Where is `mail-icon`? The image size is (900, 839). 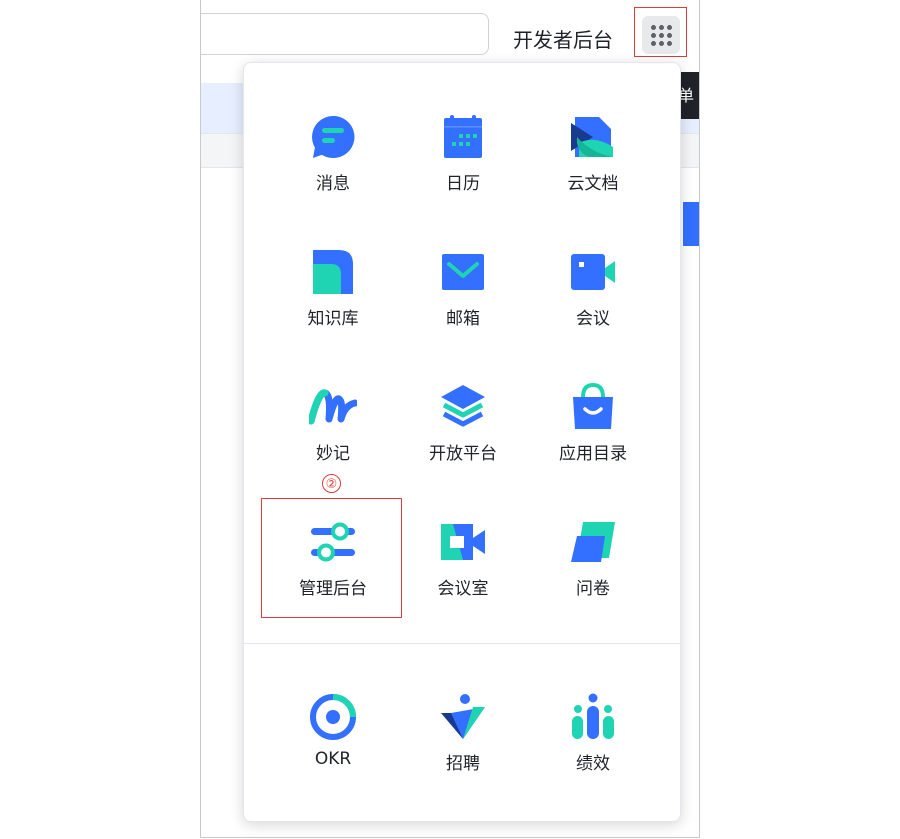 mail-icon is located at coordinates (463, 272).